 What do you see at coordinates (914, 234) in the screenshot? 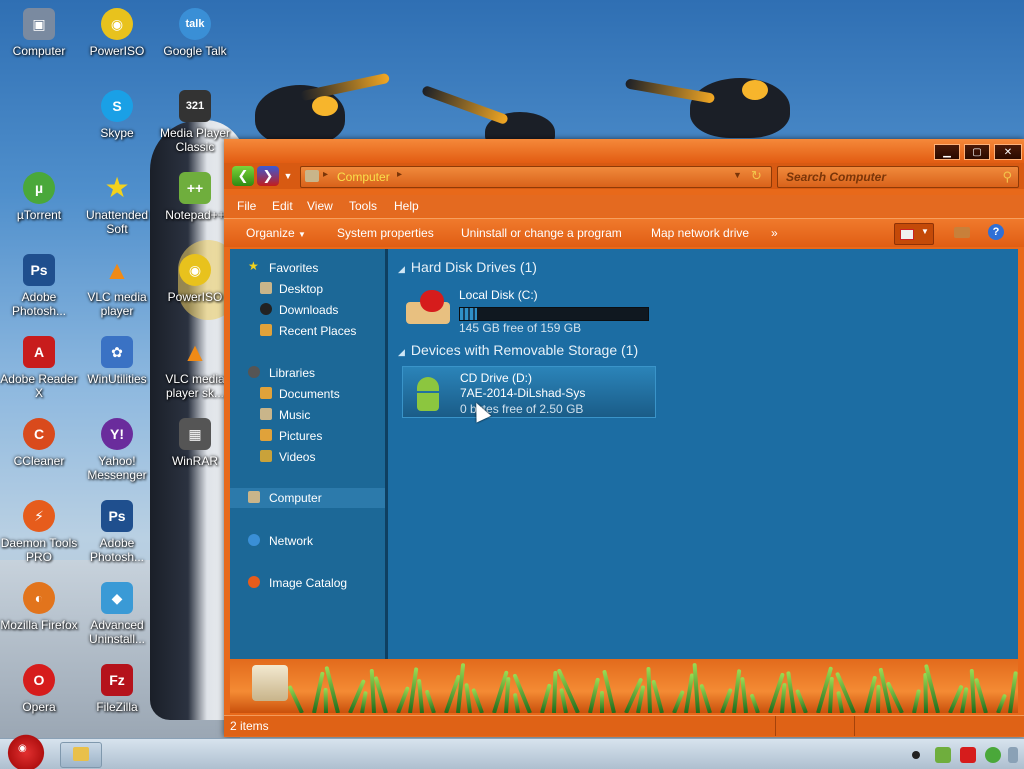
I see `view-options-button: ▼` at bounding box center [914, 234].